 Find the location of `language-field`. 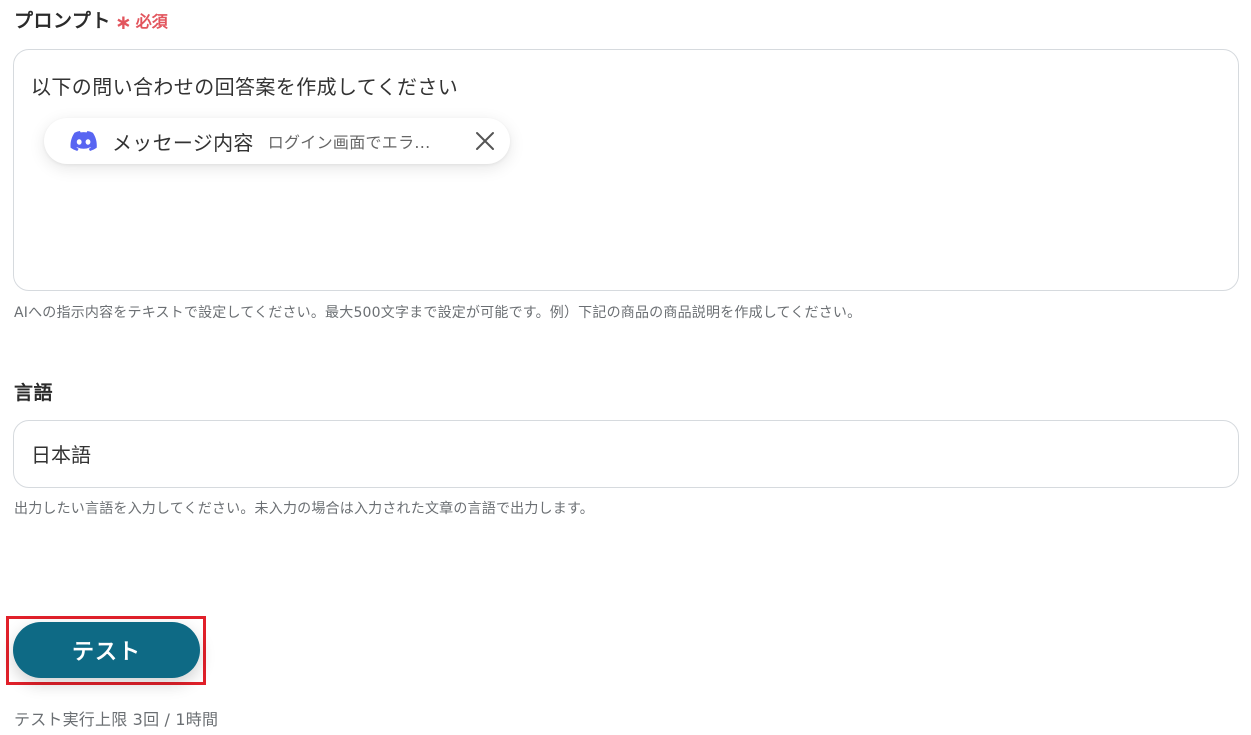

language-field is located at coordinates (626, 454).